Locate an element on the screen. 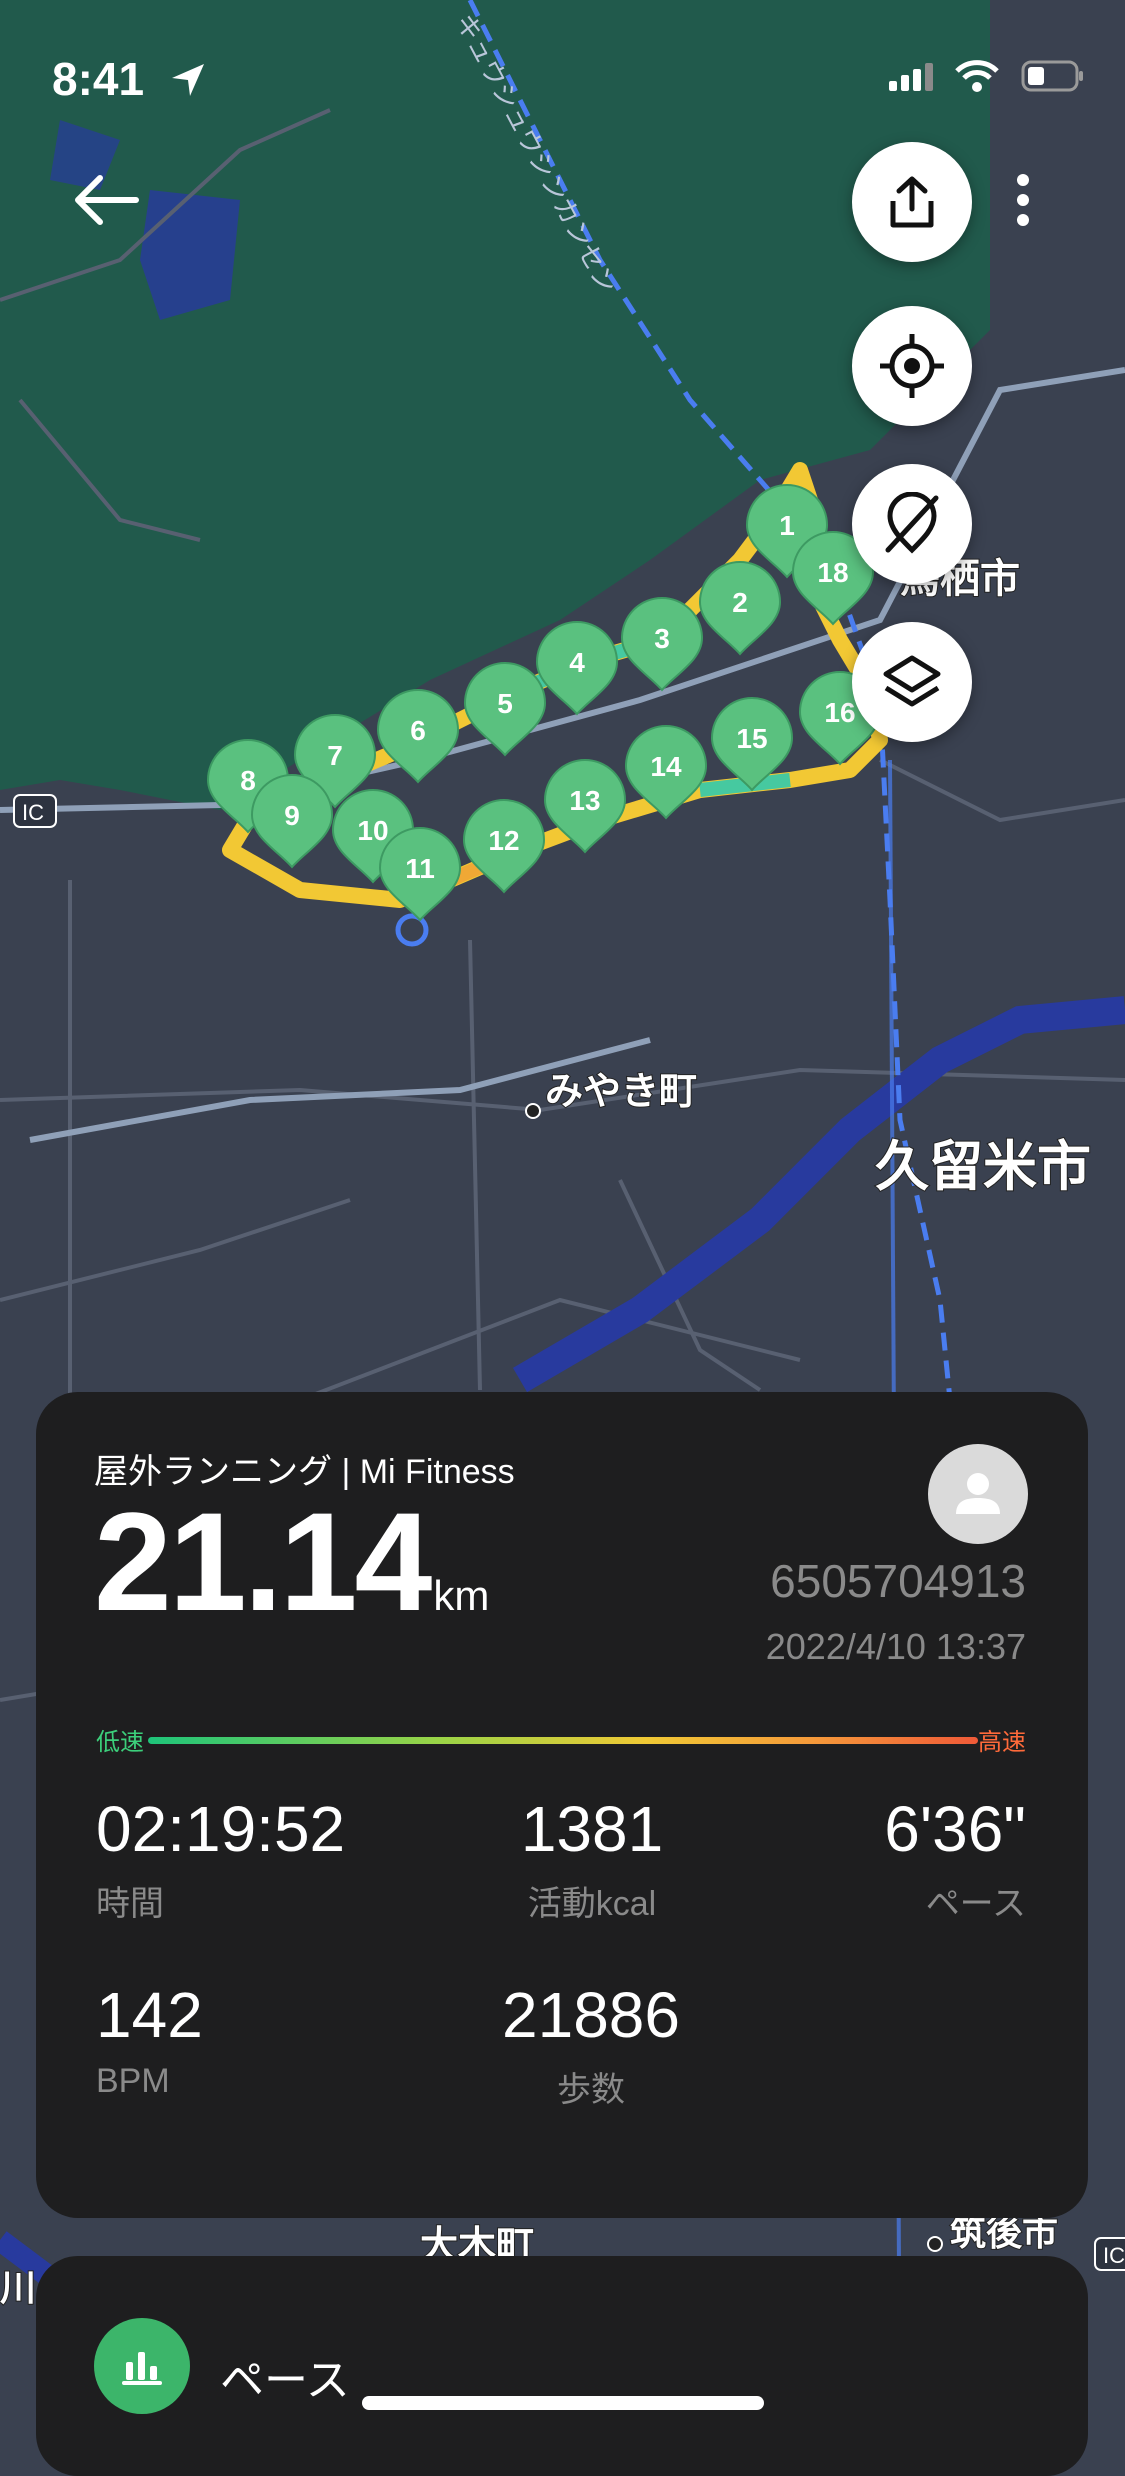 This screenshot has height=2476, width=1125. stat-label: 活動kcal is located at coordinates (592, 1904).